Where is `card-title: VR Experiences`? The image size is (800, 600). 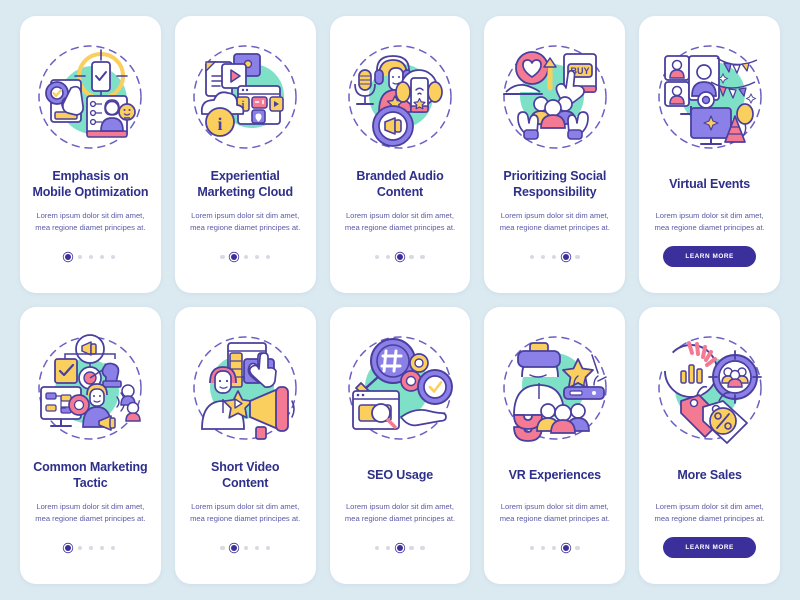 card-title: VR Experiences is located at coordinates (555, 475).